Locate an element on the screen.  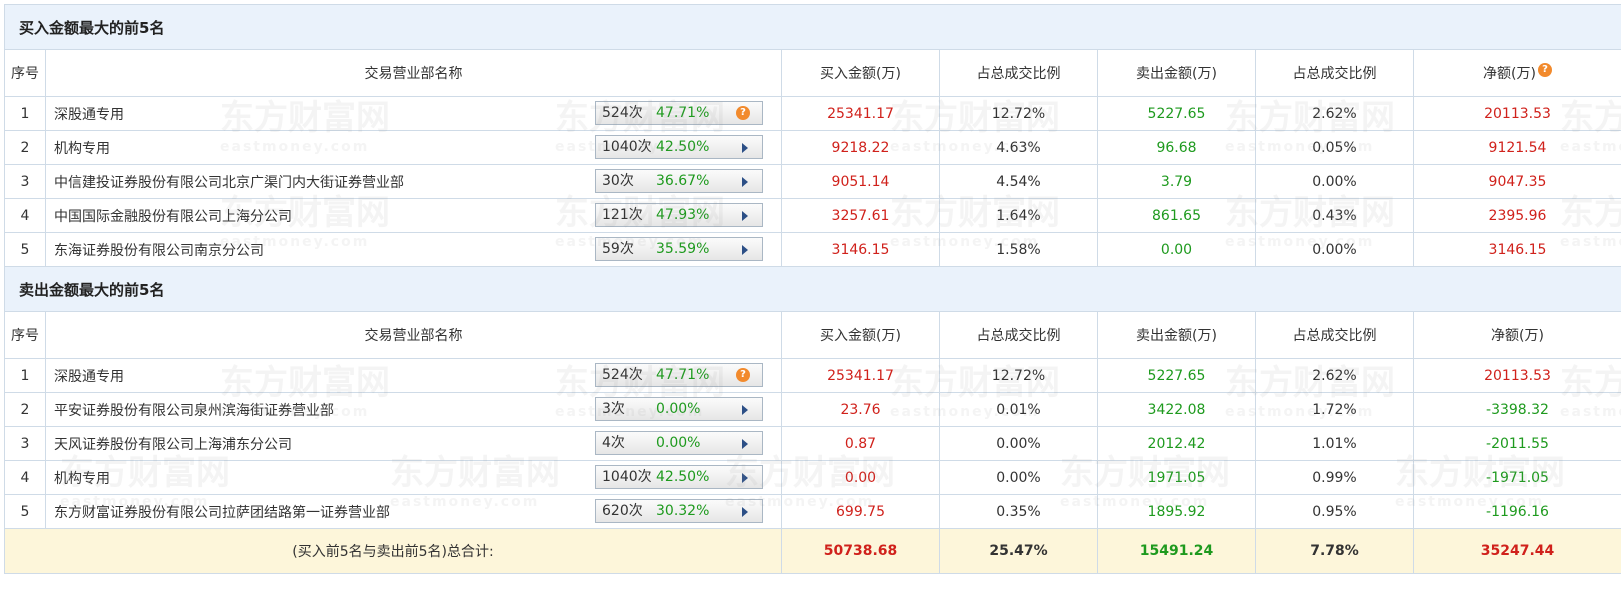
column-header-label: 净额(万) is located at coordinates (1509, 74).